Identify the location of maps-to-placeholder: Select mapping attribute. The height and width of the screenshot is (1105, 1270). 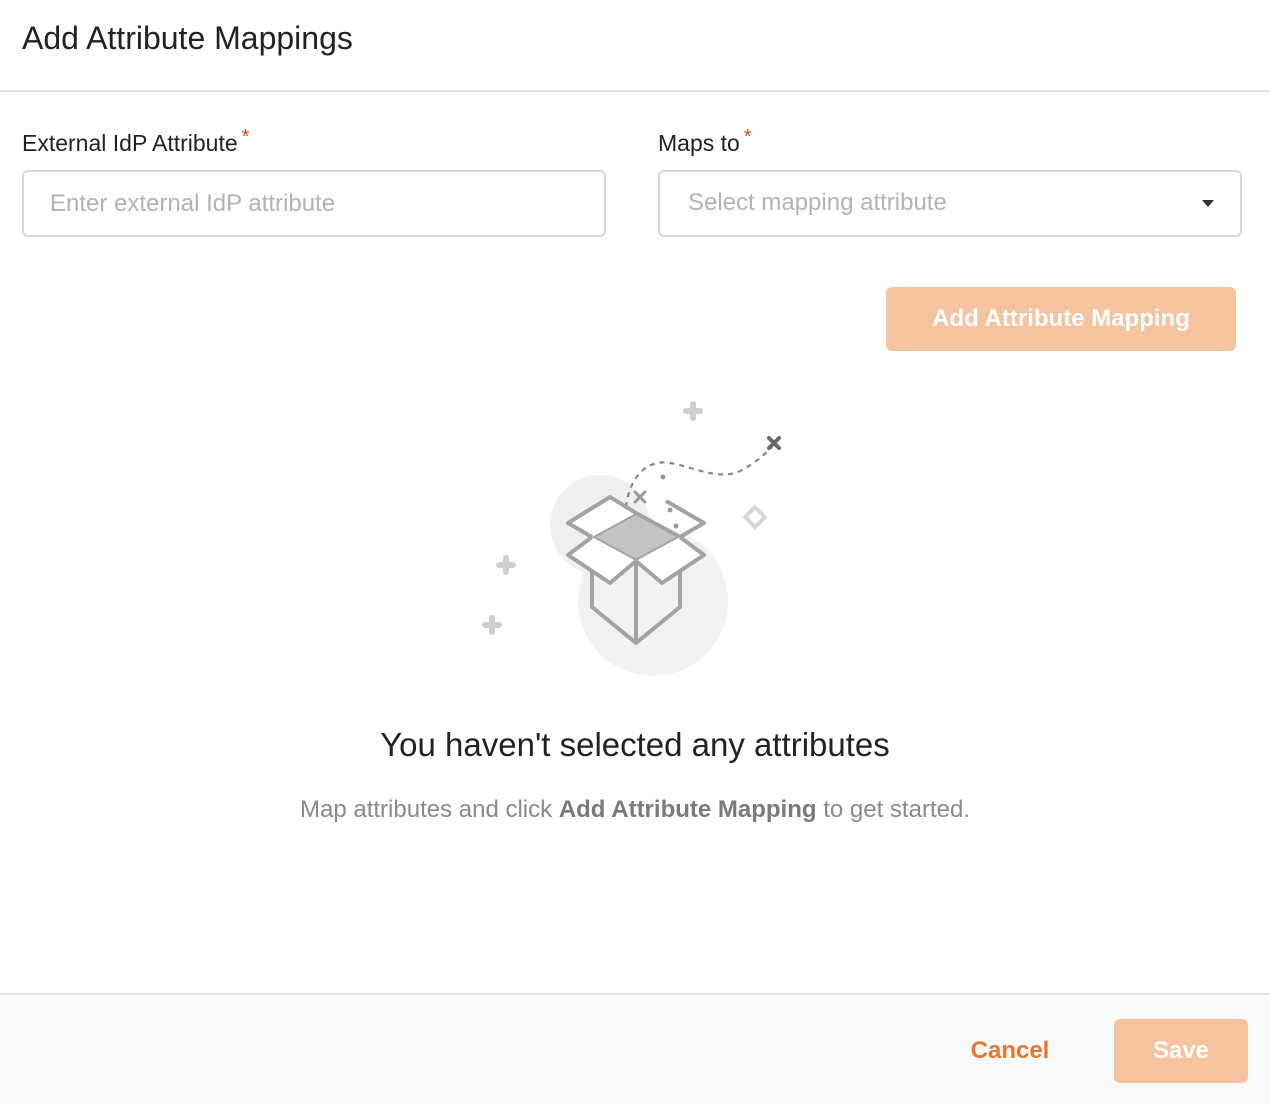
(817, 202).